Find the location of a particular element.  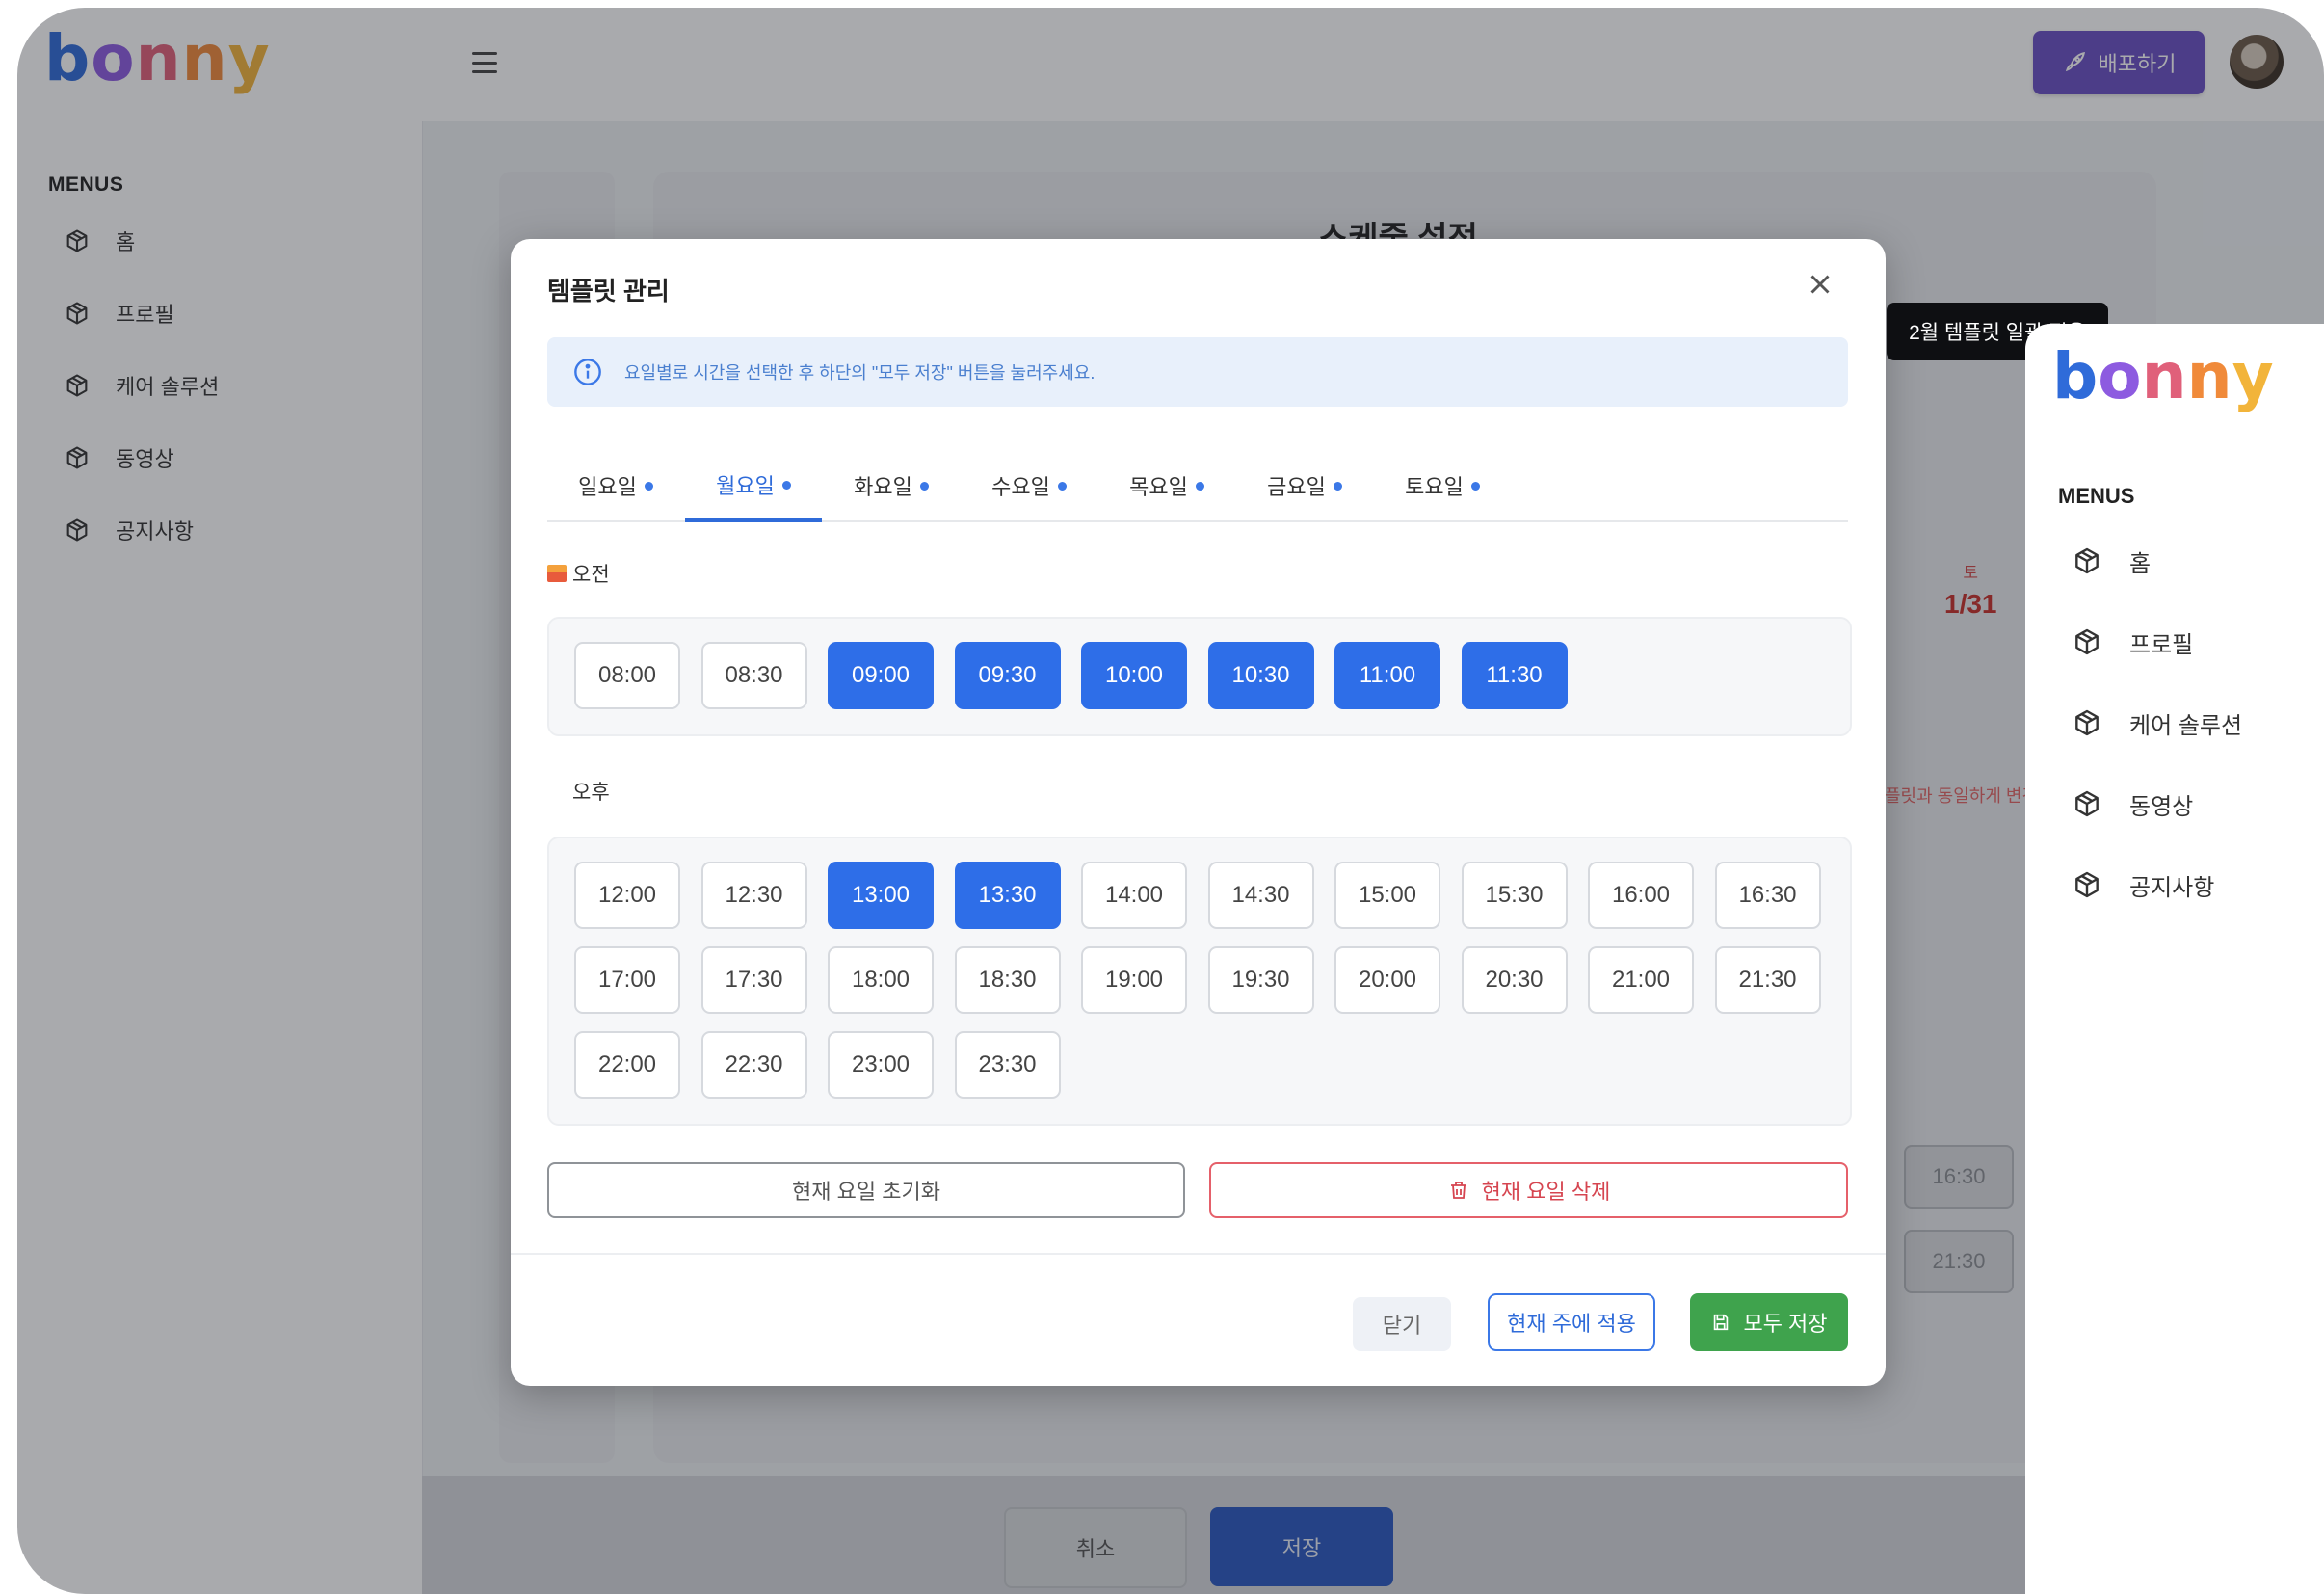

time-slot: 10:00 is located at coordinates (1134, 675).